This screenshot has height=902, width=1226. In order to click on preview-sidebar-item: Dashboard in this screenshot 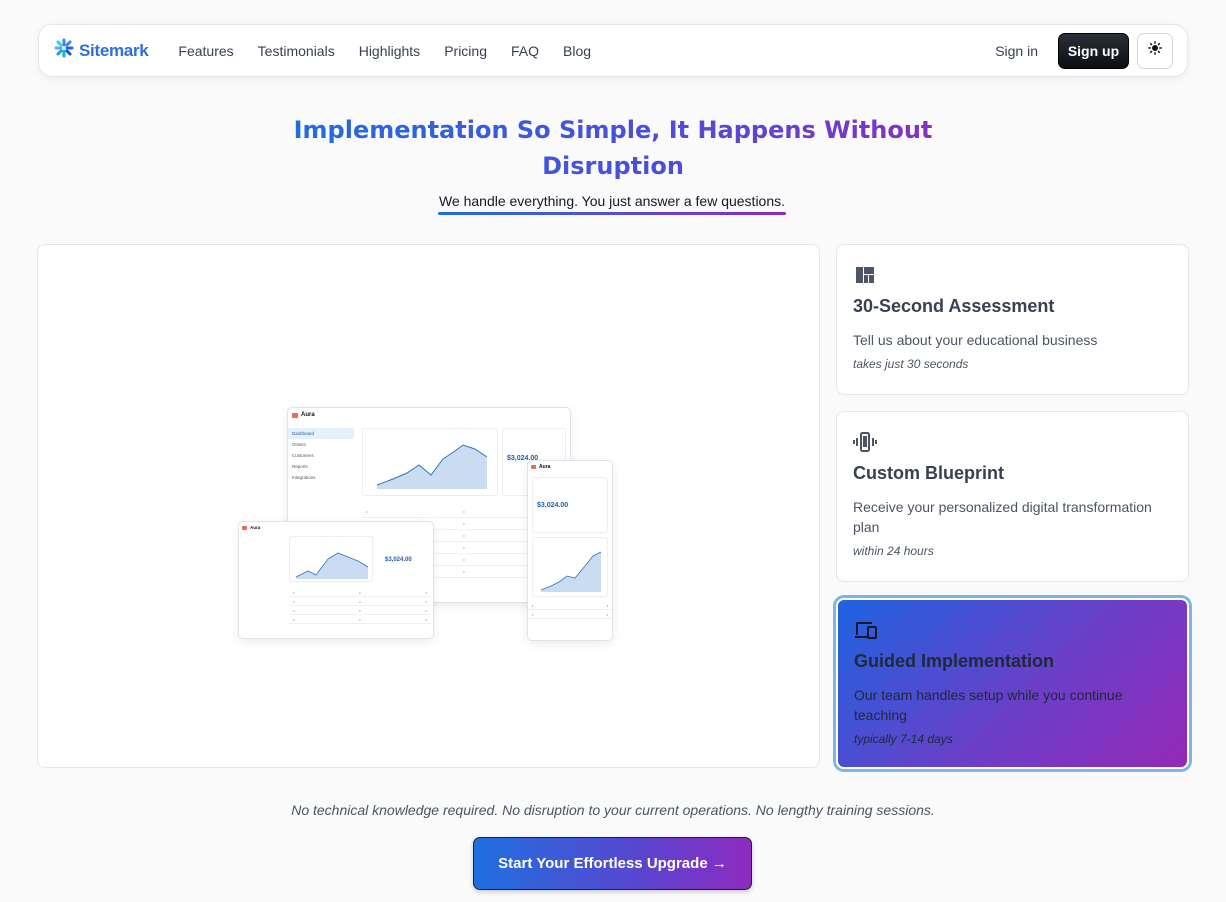, I will do `click(321, 433)`.